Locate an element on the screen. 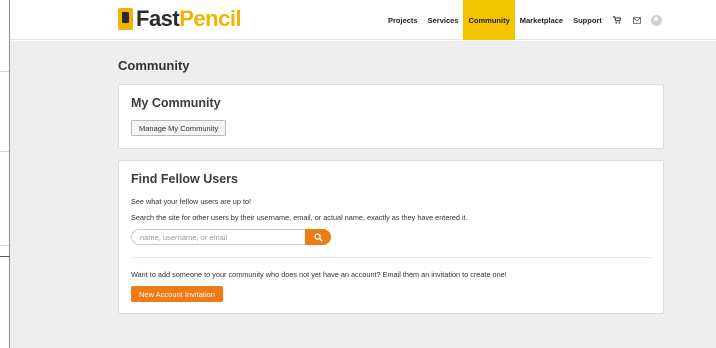 The image size is (716, 348). mail-icon is located at coordinates (637, 20).